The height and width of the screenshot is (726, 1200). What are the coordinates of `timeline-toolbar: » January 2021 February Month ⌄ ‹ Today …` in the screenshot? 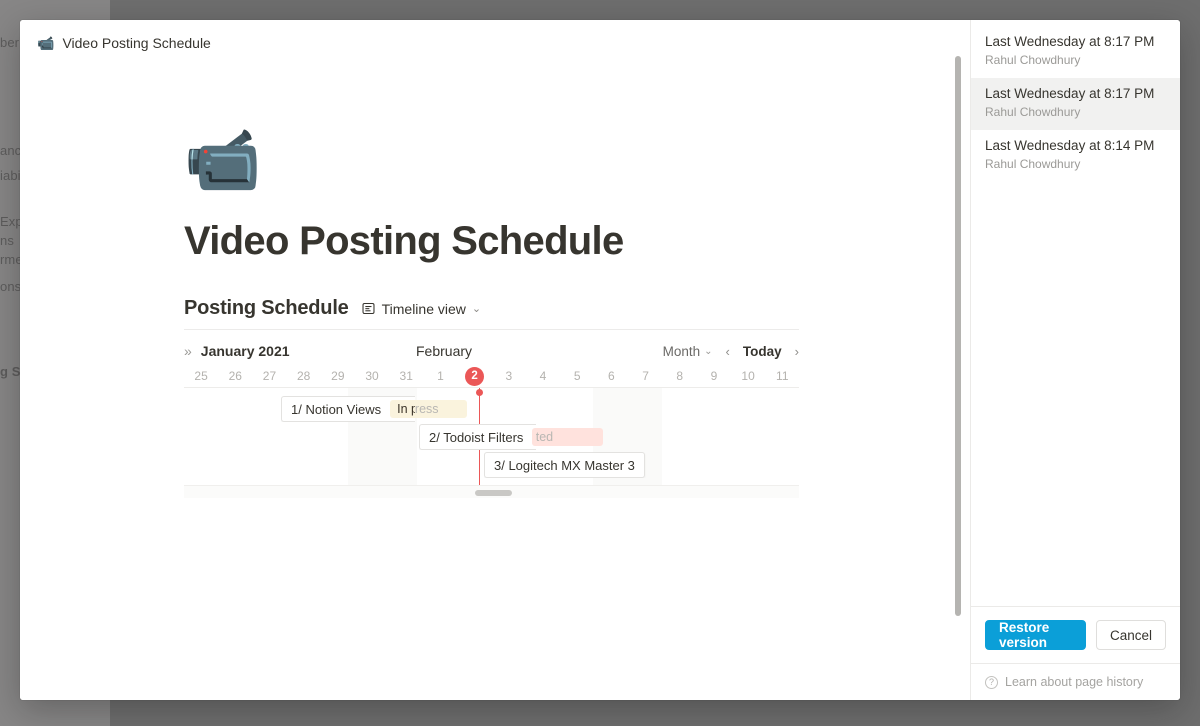 It's located at (491, 351).